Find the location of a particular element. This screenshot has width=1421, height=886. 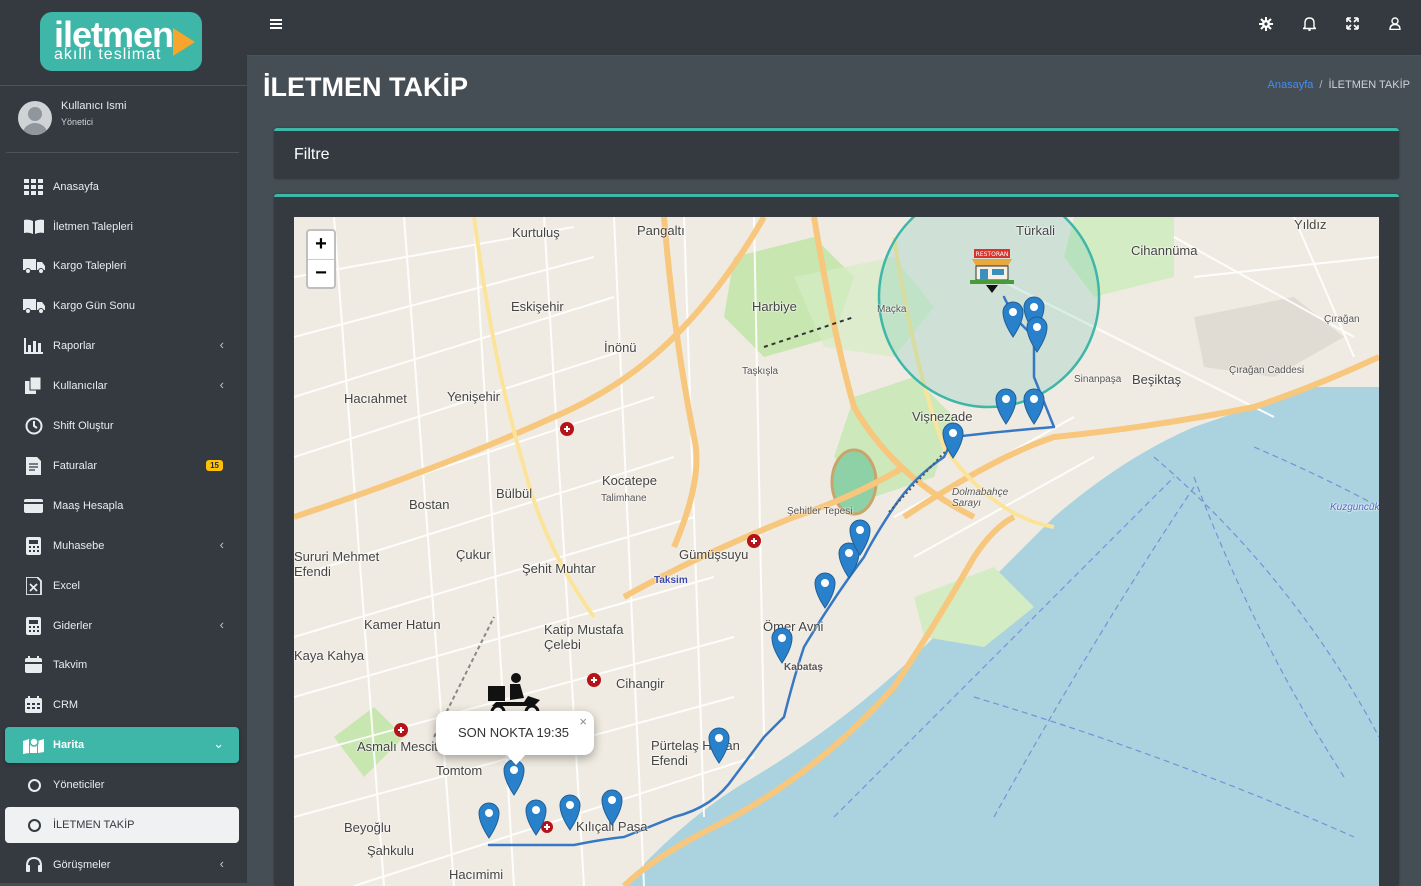

sidebar-item-gorusmeler: Görüşmeler ‹ is located at coordinates (122, 865).